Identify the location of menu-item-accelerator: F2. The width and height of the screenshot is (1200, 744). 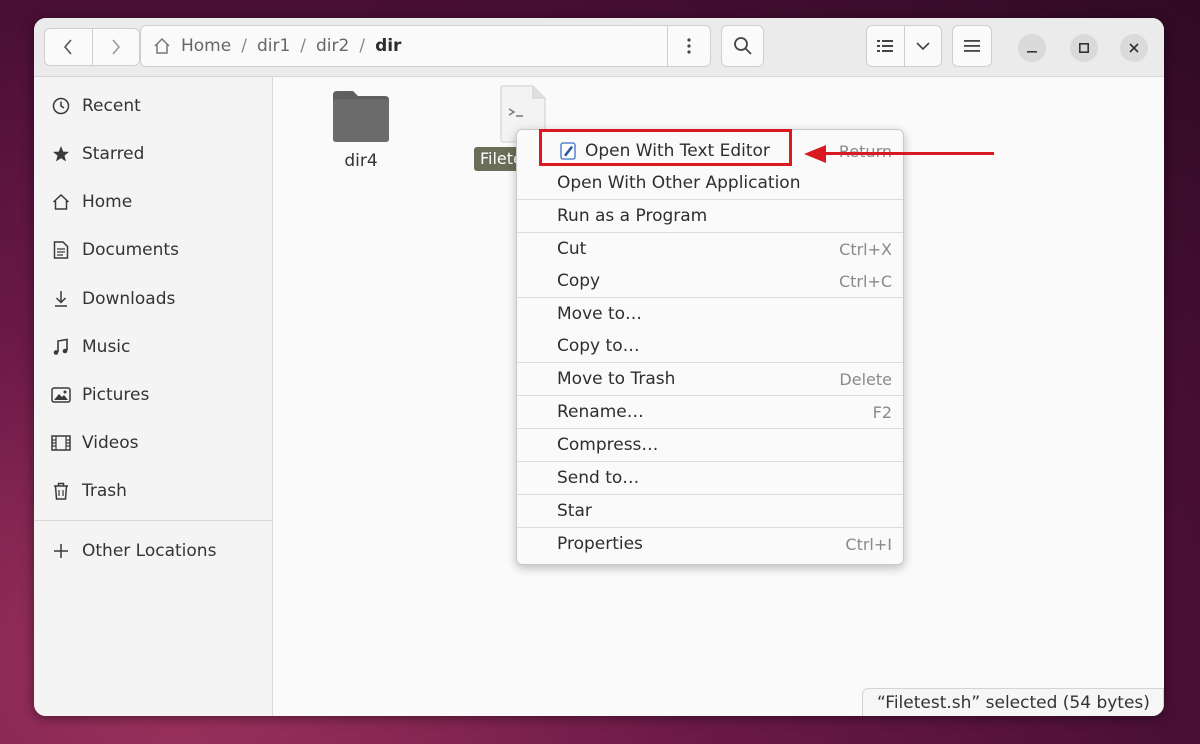
(882, 412).